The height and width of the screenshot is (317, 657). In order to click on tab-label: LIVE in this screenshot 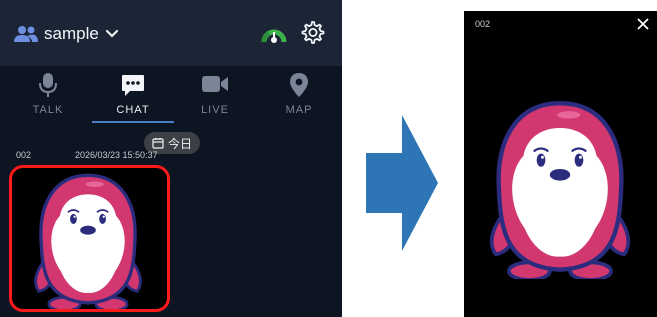, I will do `click(215, 110)`.